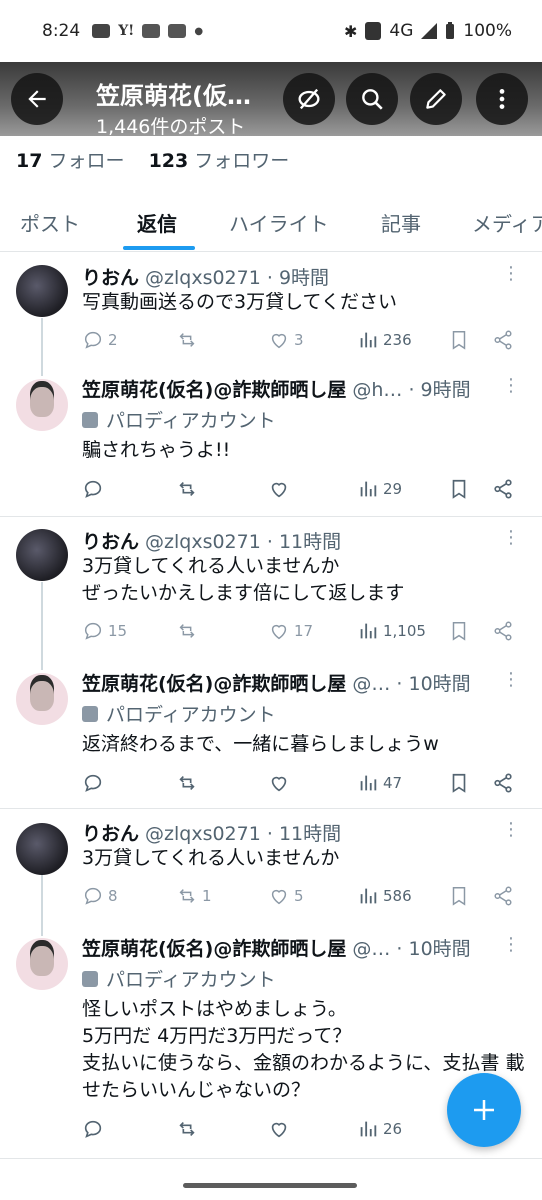 The width and height of the screenshot is (542, 1200). Describe the element at coordinates (507, 222) in the screenshot. I see `tab-media: メディア` at that location.